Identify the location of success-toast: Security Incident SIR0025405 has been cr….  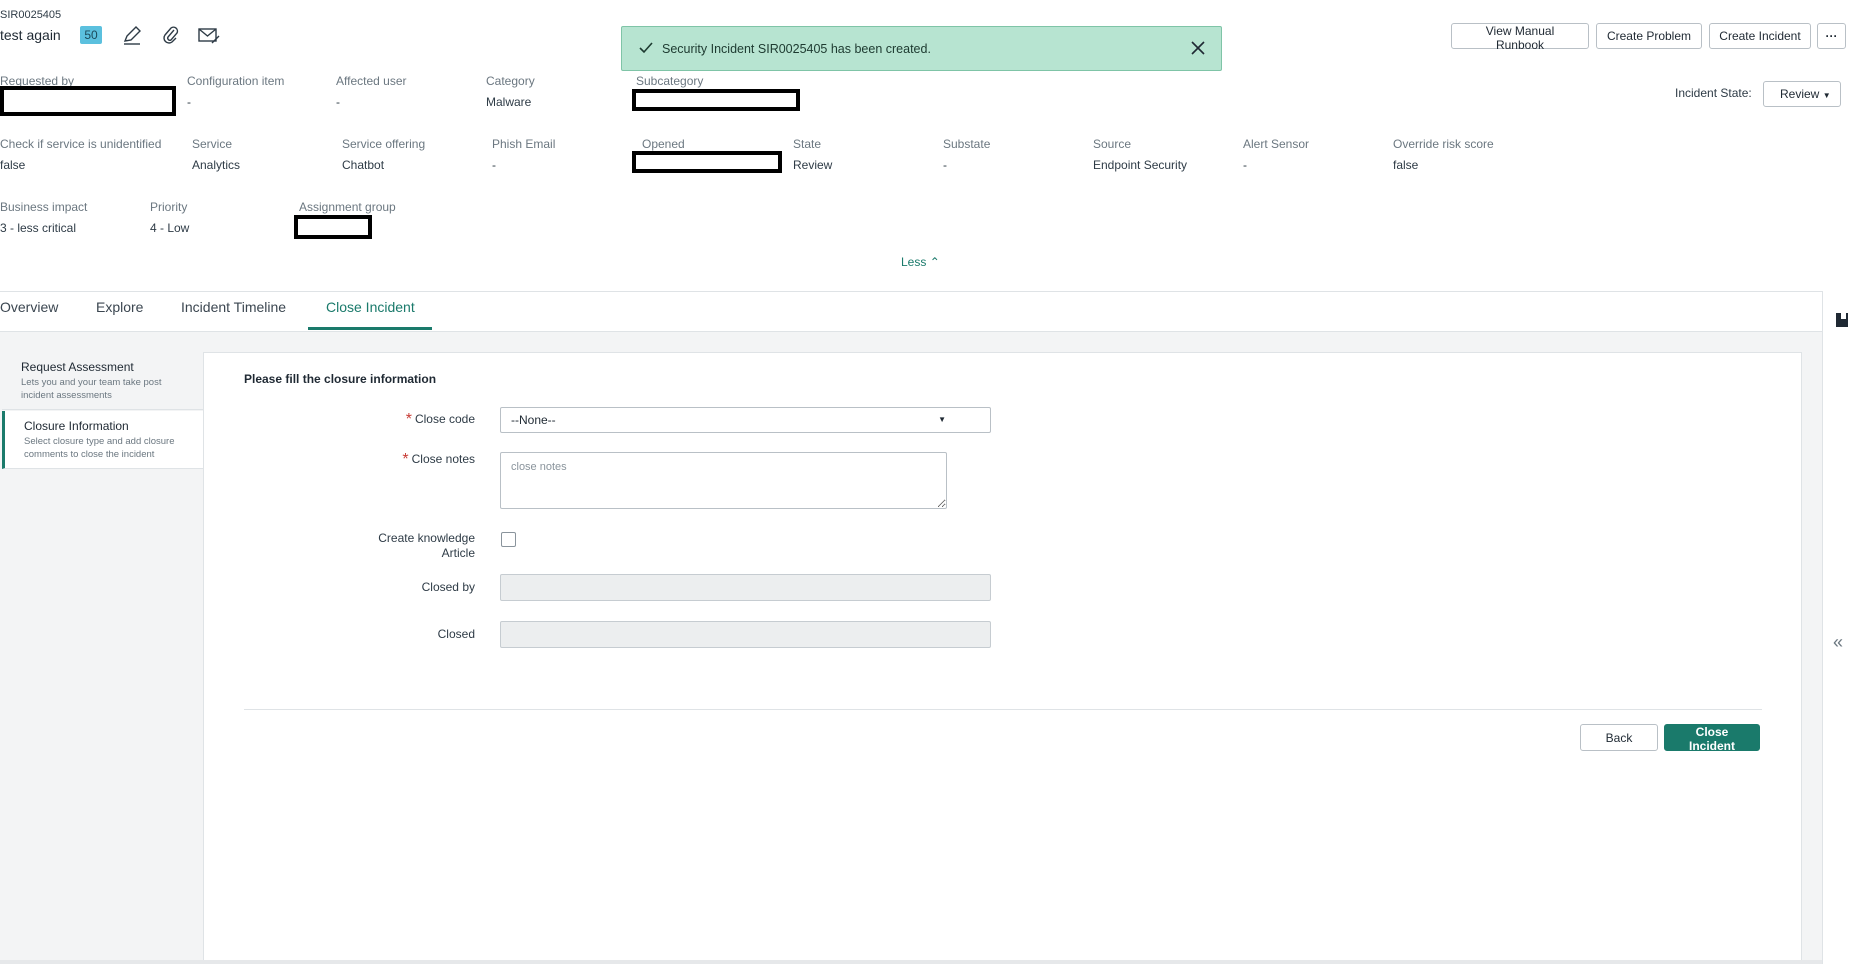
(921, 48).